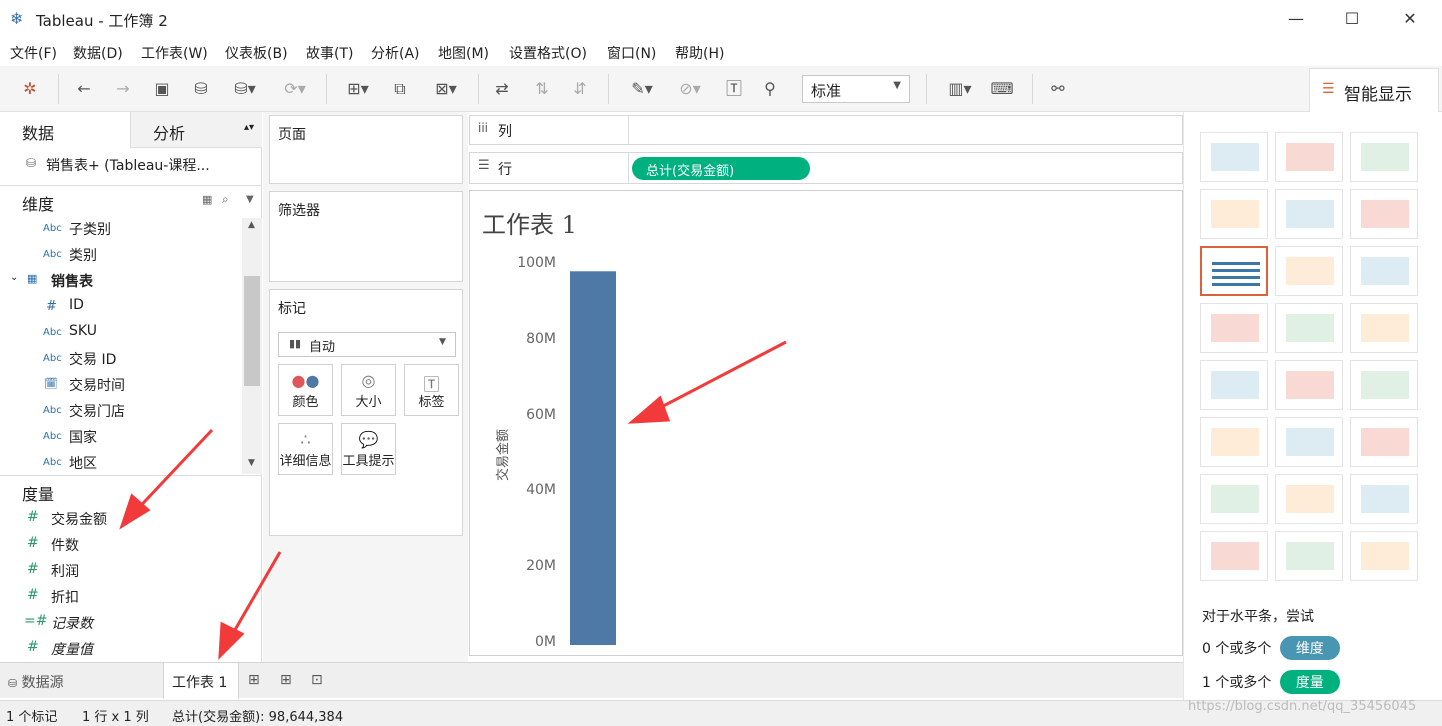 The width and height of the screenshot is (1442, 726). I want to click on show-me-horizontal-bar-icon, so click(1234, 271).